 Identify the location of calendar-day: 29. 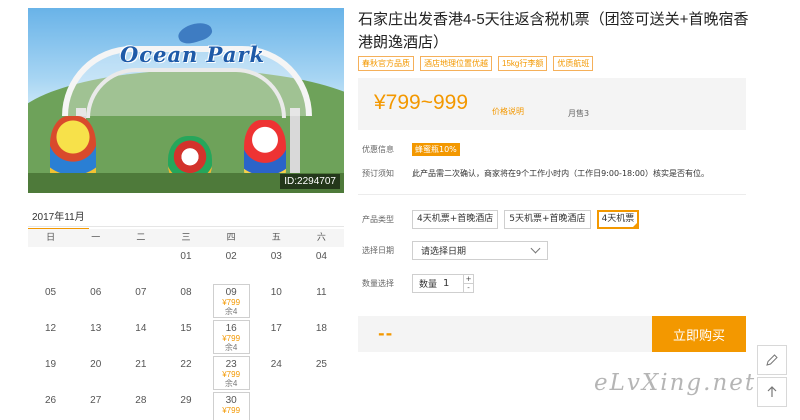
(185, 405).